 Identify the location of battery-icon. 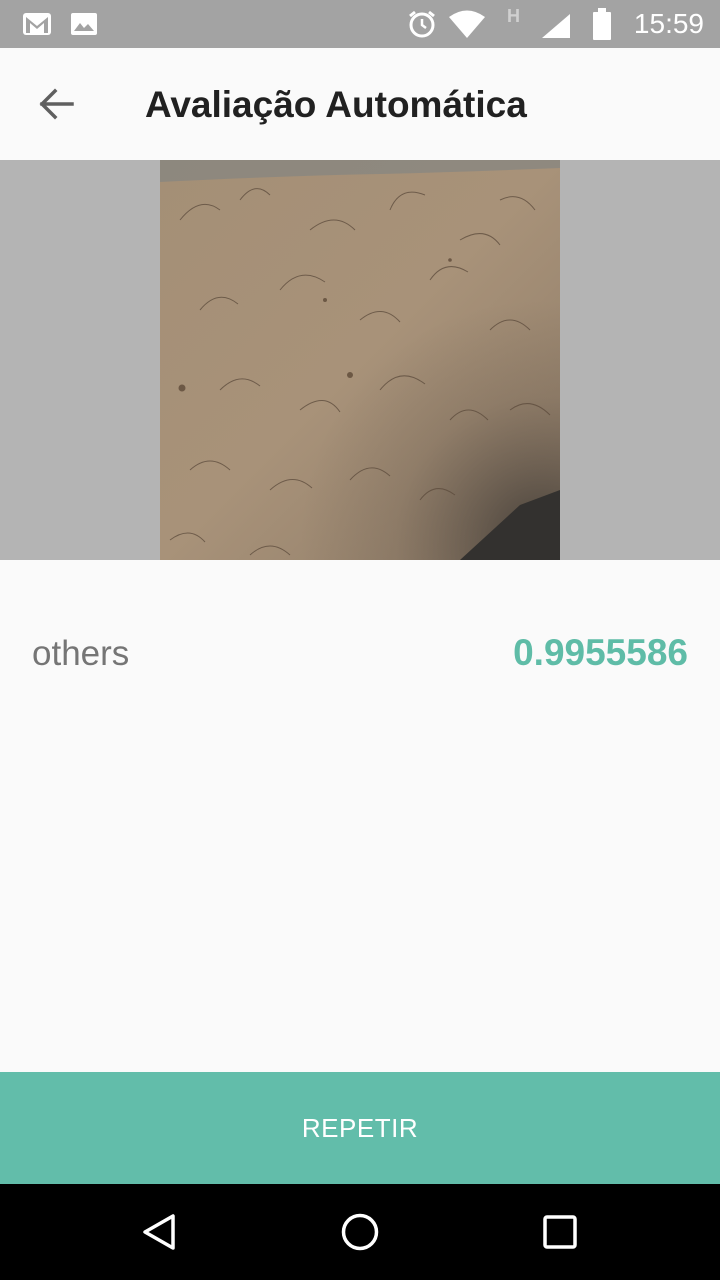
(602, 24).